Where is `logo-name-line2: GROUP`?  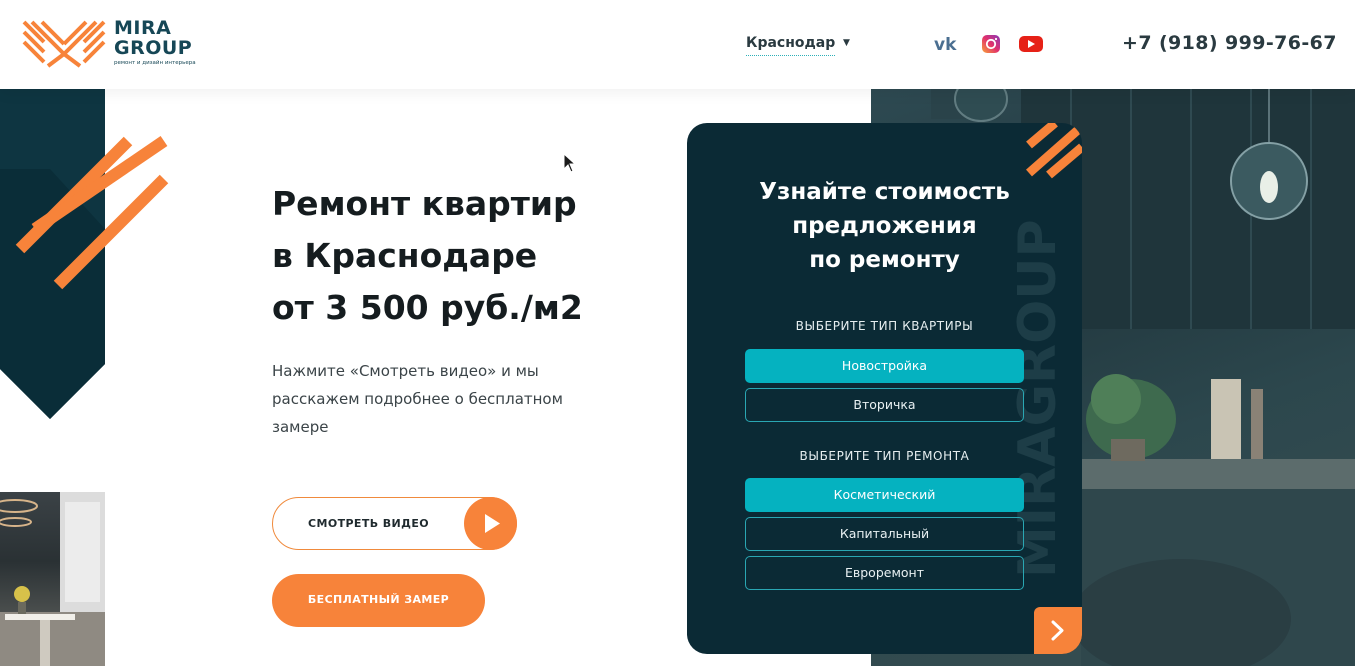
logo-name-line2: GROUP is located at coordinates (153, 48).